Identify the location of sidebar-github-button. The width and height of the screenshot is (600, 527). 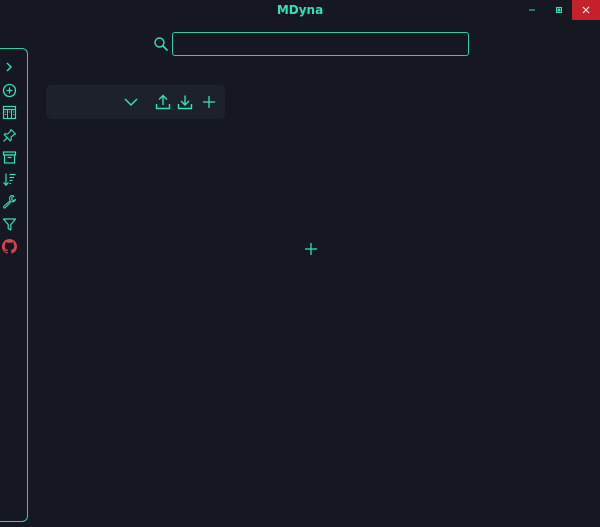
(9, 246).